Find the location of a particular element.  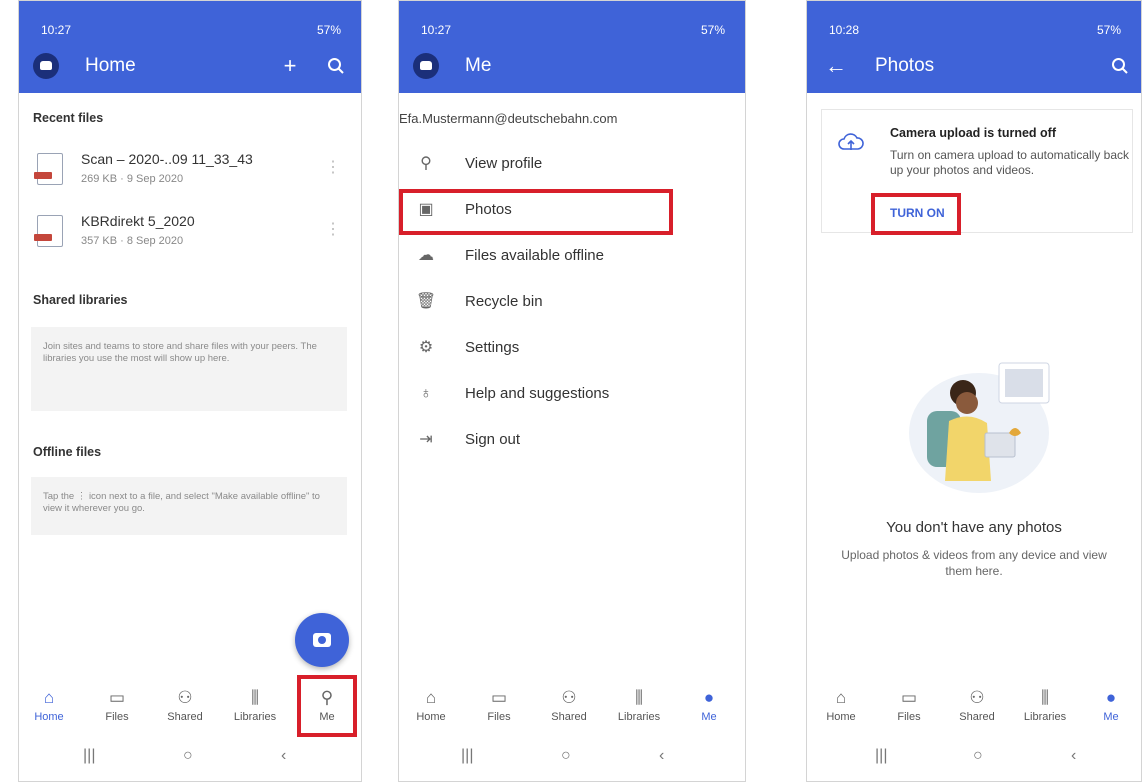

status-bar: 10:28 57% is located at coordinates (974, 21).